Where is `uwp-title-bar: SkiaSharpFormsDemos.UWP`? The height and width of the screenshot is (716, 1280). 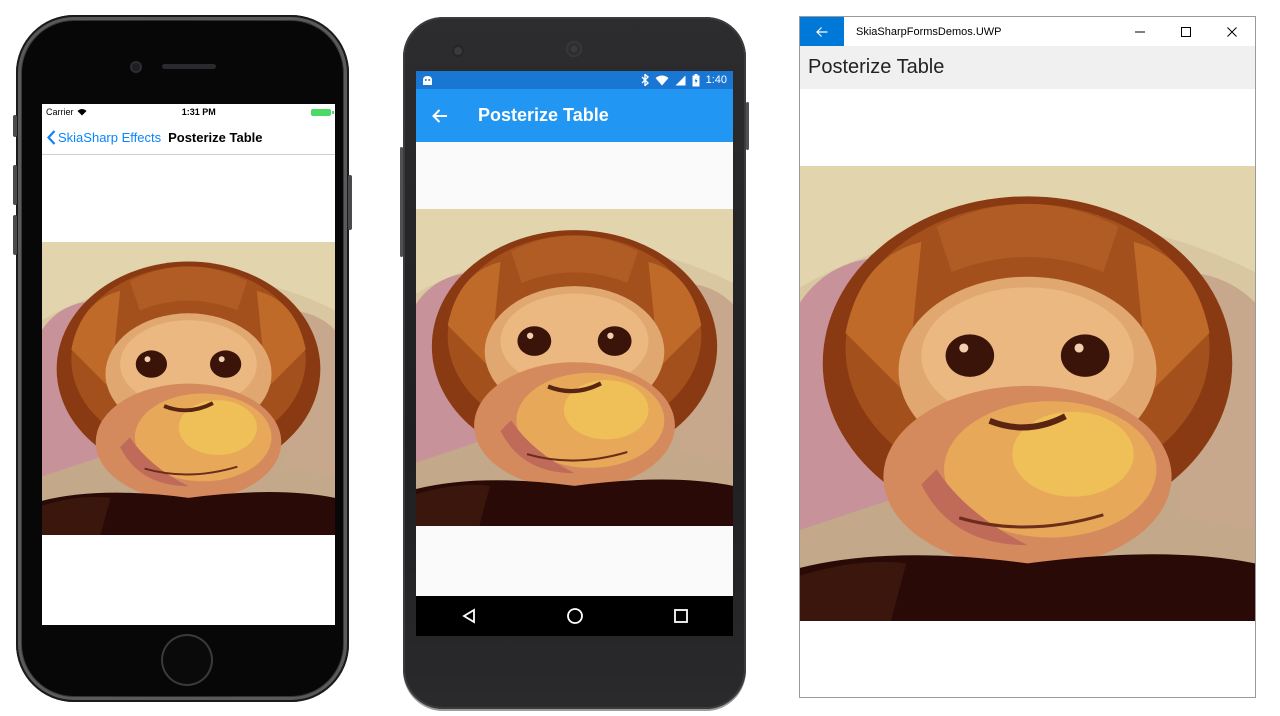
uwp-title-bar: SkiaSharpFormsDemos.UWP is located at coordinates (1027, 31).